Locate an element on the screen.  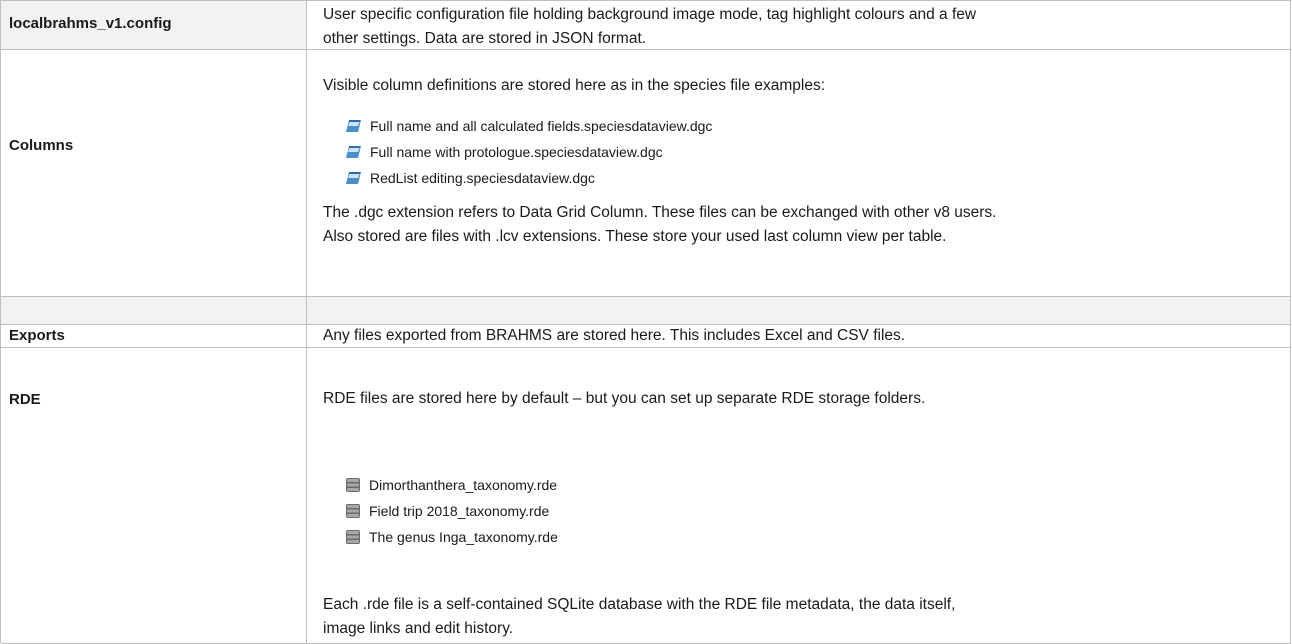
file-list-item: Field trip 2018_taxonomy.rde is located at coordinates (447, 511).